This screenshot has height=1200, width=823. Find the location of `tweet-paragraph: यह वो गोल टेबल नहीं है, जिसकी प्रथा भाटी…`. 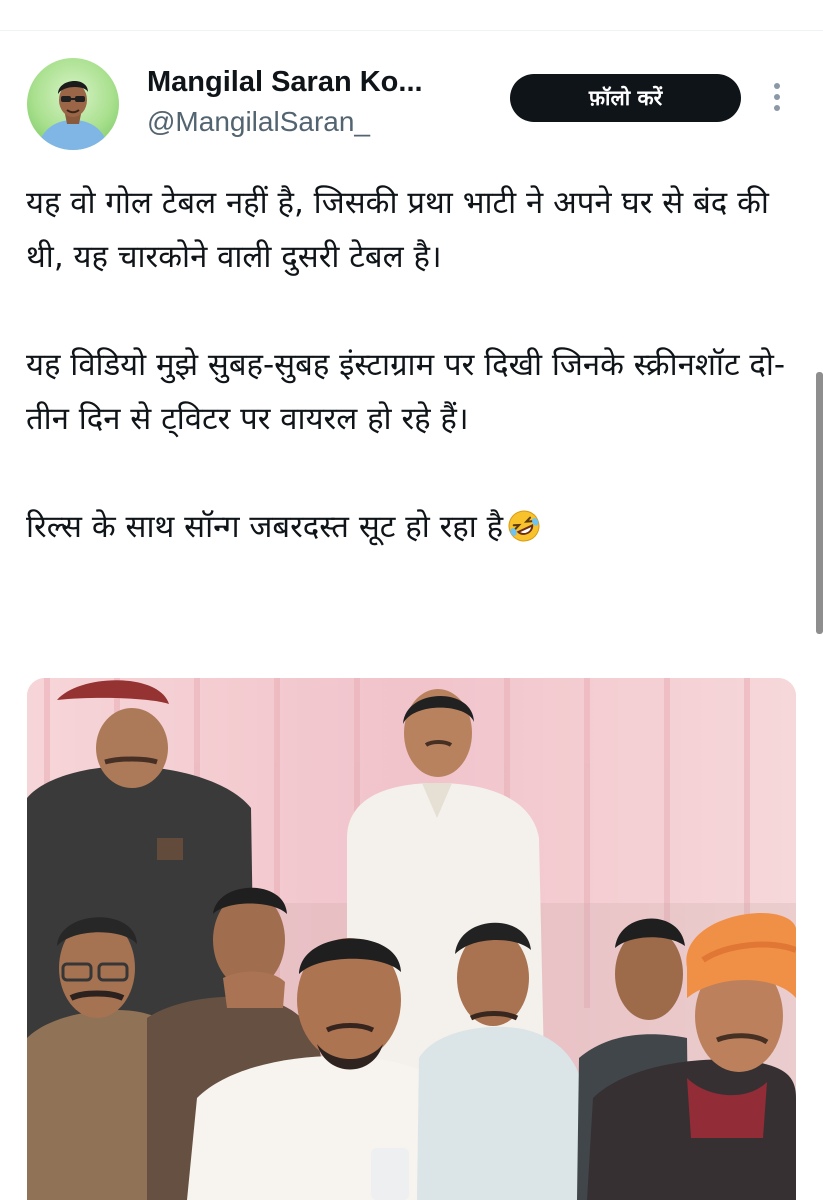

tweet-paragraph: यह वो गोल टेबल नहीं है, जिसकी प्रथा भाटी… is located at coordinates (397, 230).